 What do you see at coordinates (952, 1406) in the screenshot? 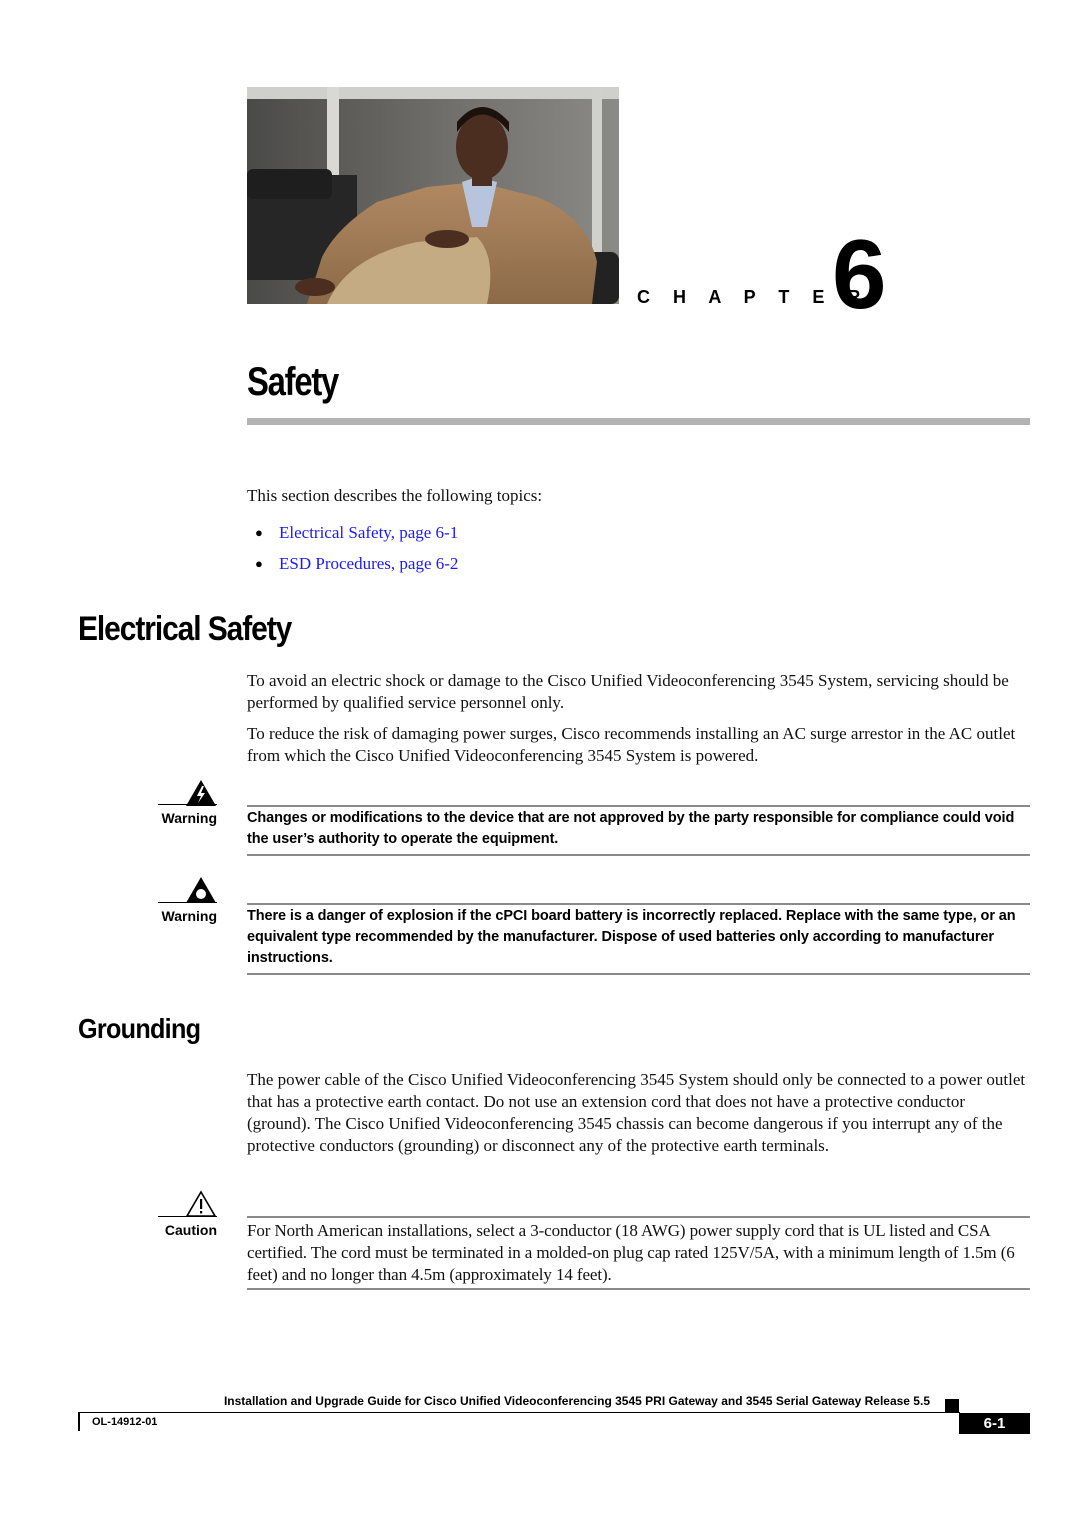
I see `footer-marker` at bounding box center [952, 1406].